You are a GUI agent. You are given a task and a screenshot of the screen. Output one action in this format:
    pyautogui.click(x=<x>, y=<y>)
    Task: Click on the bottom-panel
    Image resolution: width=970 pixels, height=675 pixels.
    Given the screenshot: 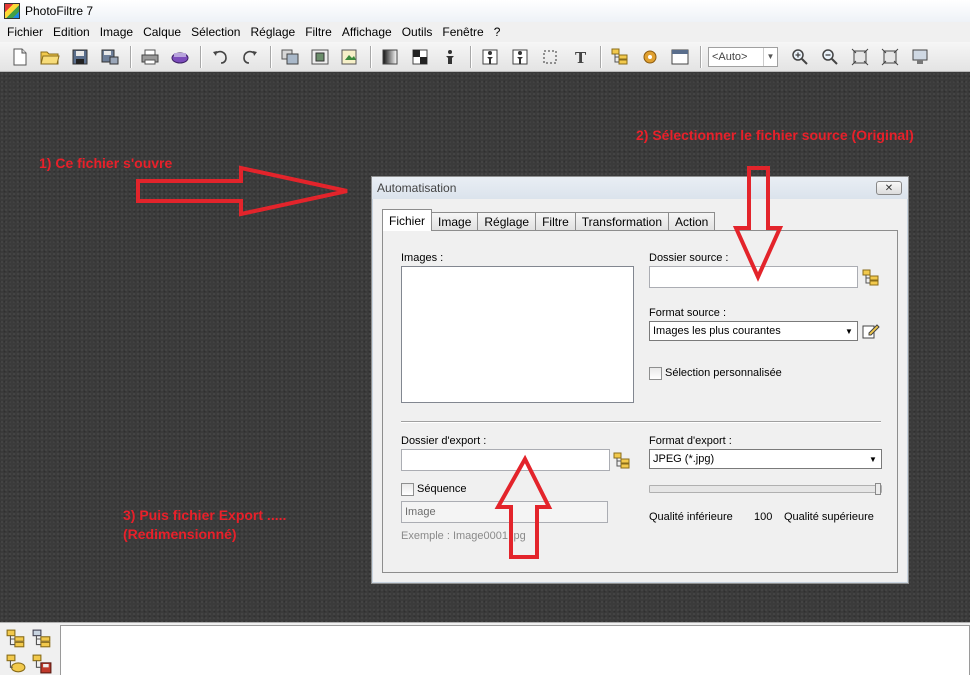 What is the action you would take?
    pyautogui.click(x=485, y=648)
    